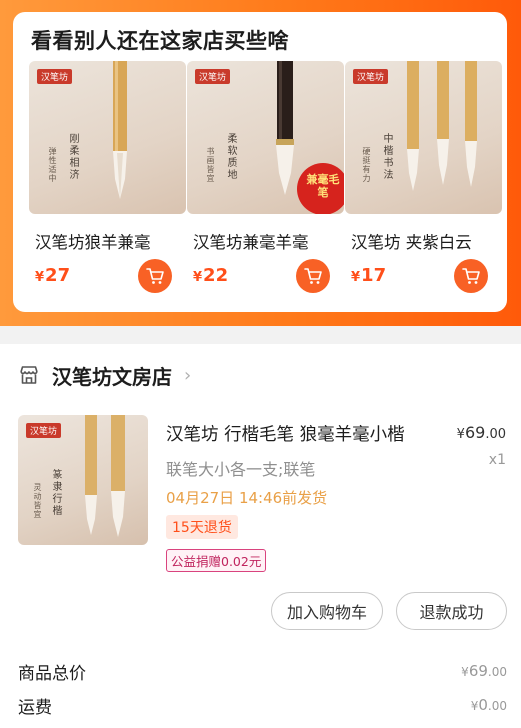 The image size is (521, 728). What do you see at coordinates (323, 186) in the screenshot?
I see `product-badge: 兼毫毛笔` at bounding box center [323, 186].